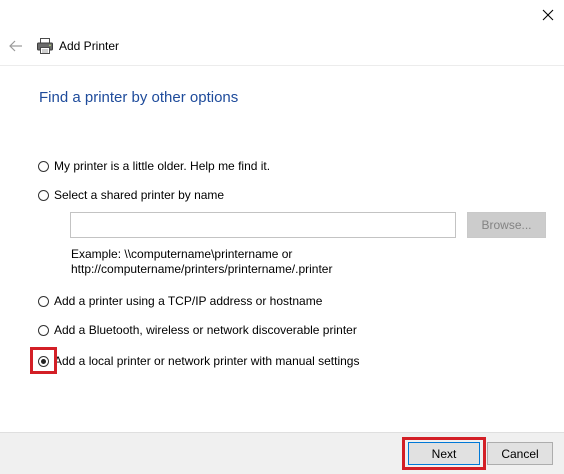  Describe the element at coordinates (45, 46) in the screenshot. I see `printer-icon` at that location.